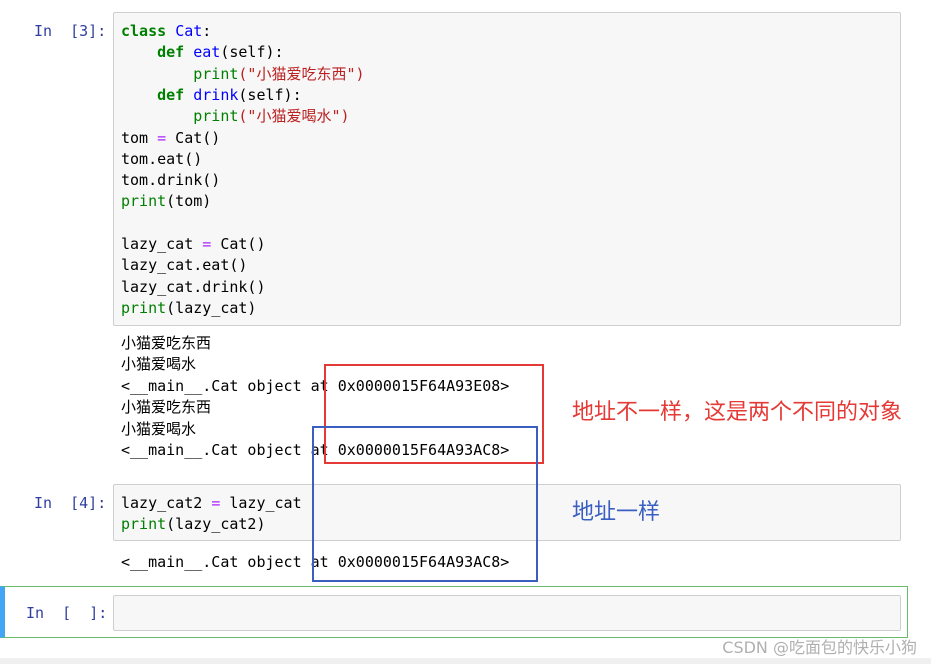 This screenshot has height=664, width=931. What do you see at coordinates (211, 503) in the screenshot?
I see `code-line: lazy_cat2 = lazy_cat` at bounding box center [211, 503].